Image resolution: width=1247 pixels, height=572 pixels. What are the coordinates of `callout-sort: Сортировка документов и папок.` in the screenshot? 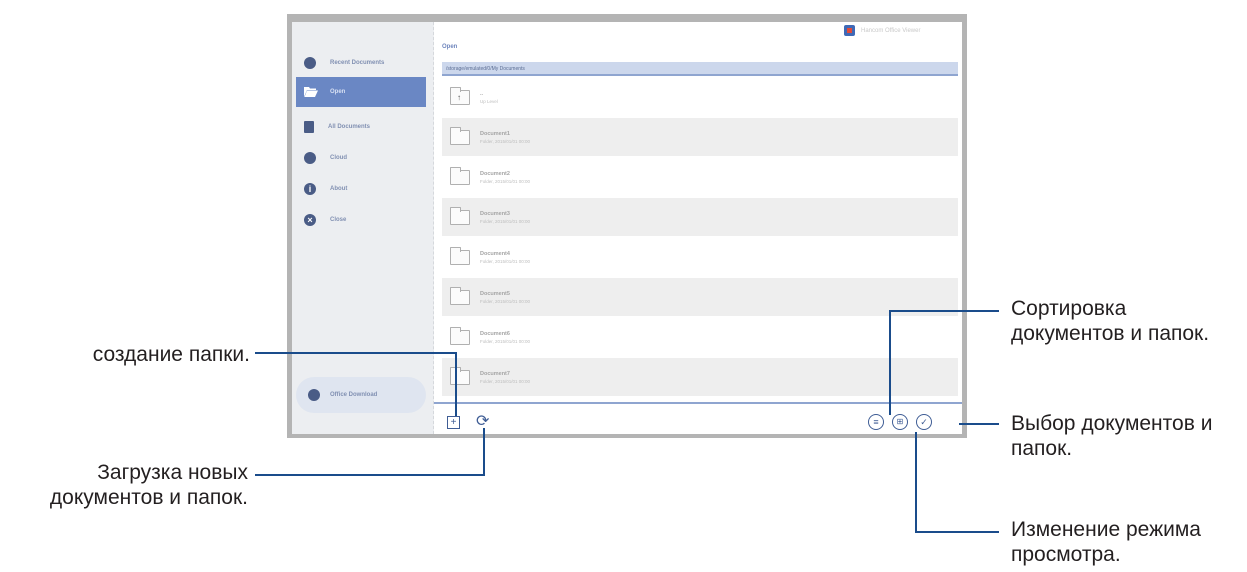 It's located at (1110, 321).